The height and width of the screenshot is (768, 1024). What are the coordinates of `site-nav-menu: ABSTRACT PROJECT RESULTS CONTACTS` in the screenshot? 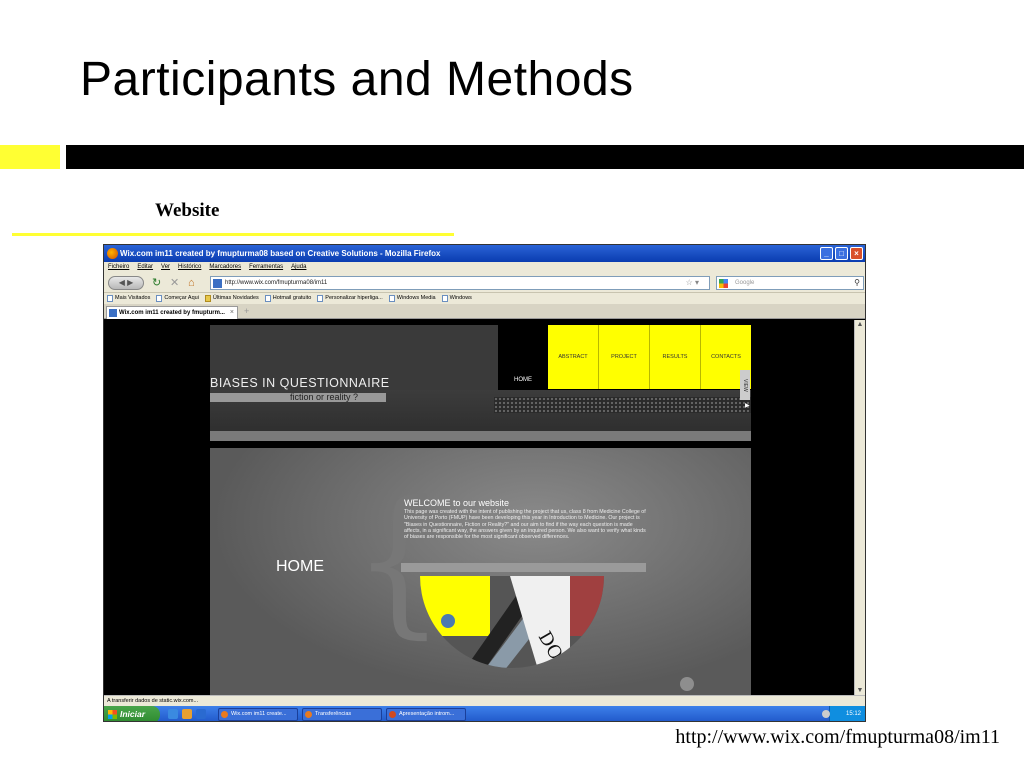 It's located at (649, 357).